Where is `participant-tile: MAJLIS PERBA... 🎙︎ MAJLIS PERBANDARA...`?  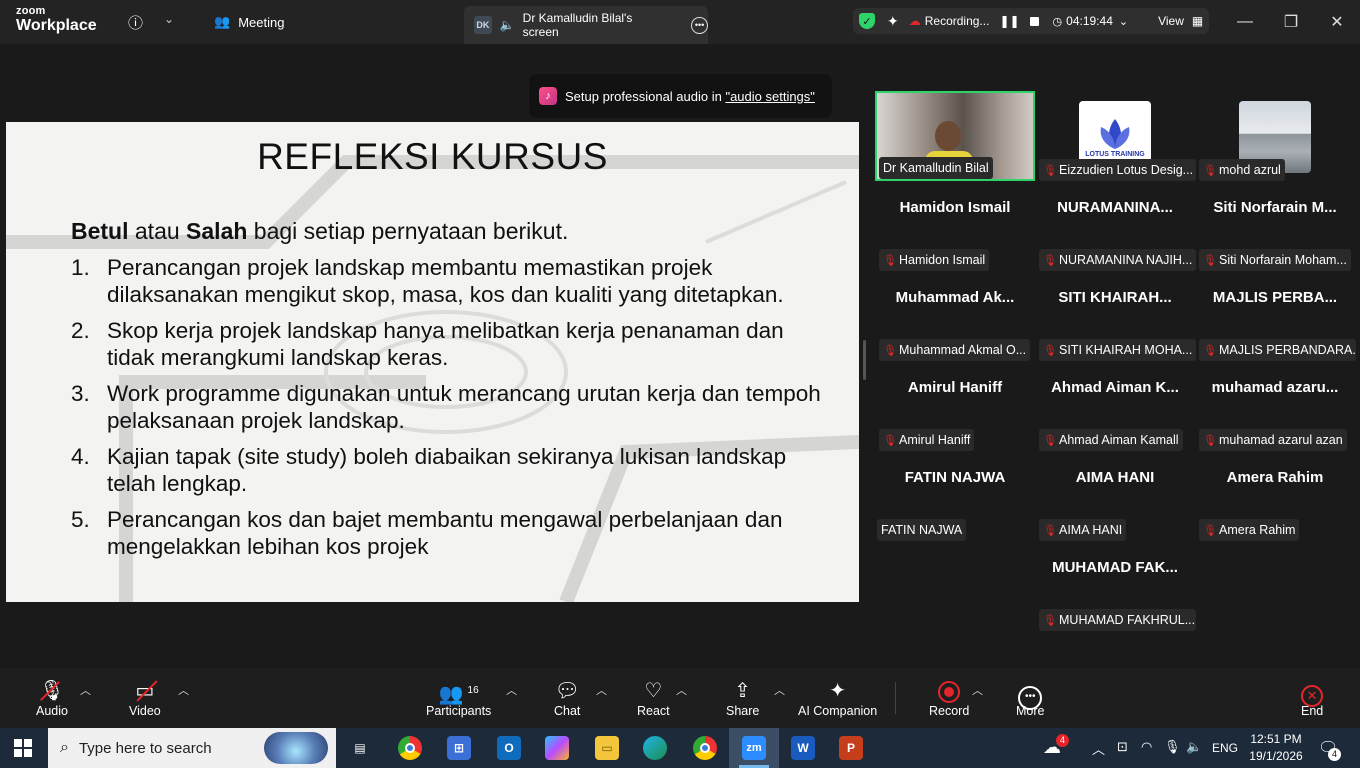 participant-tile: MAJLIS PERBA... 🎙︎ MAJLIS PERBANDARA... is located at coordinates (1275, 316).